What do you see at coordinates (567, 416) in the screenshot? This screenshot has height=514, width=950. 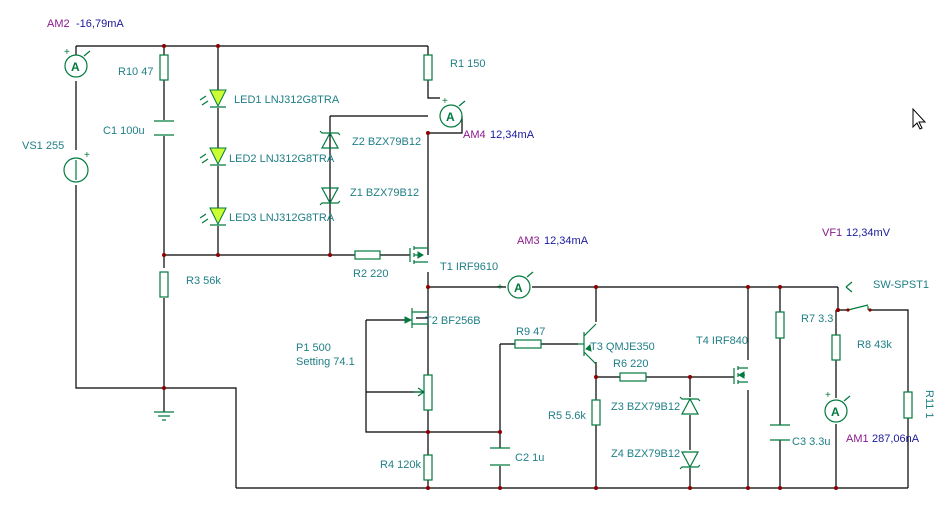 I see `r5-label: R5 5.6k` at bounding box center [567, 416].